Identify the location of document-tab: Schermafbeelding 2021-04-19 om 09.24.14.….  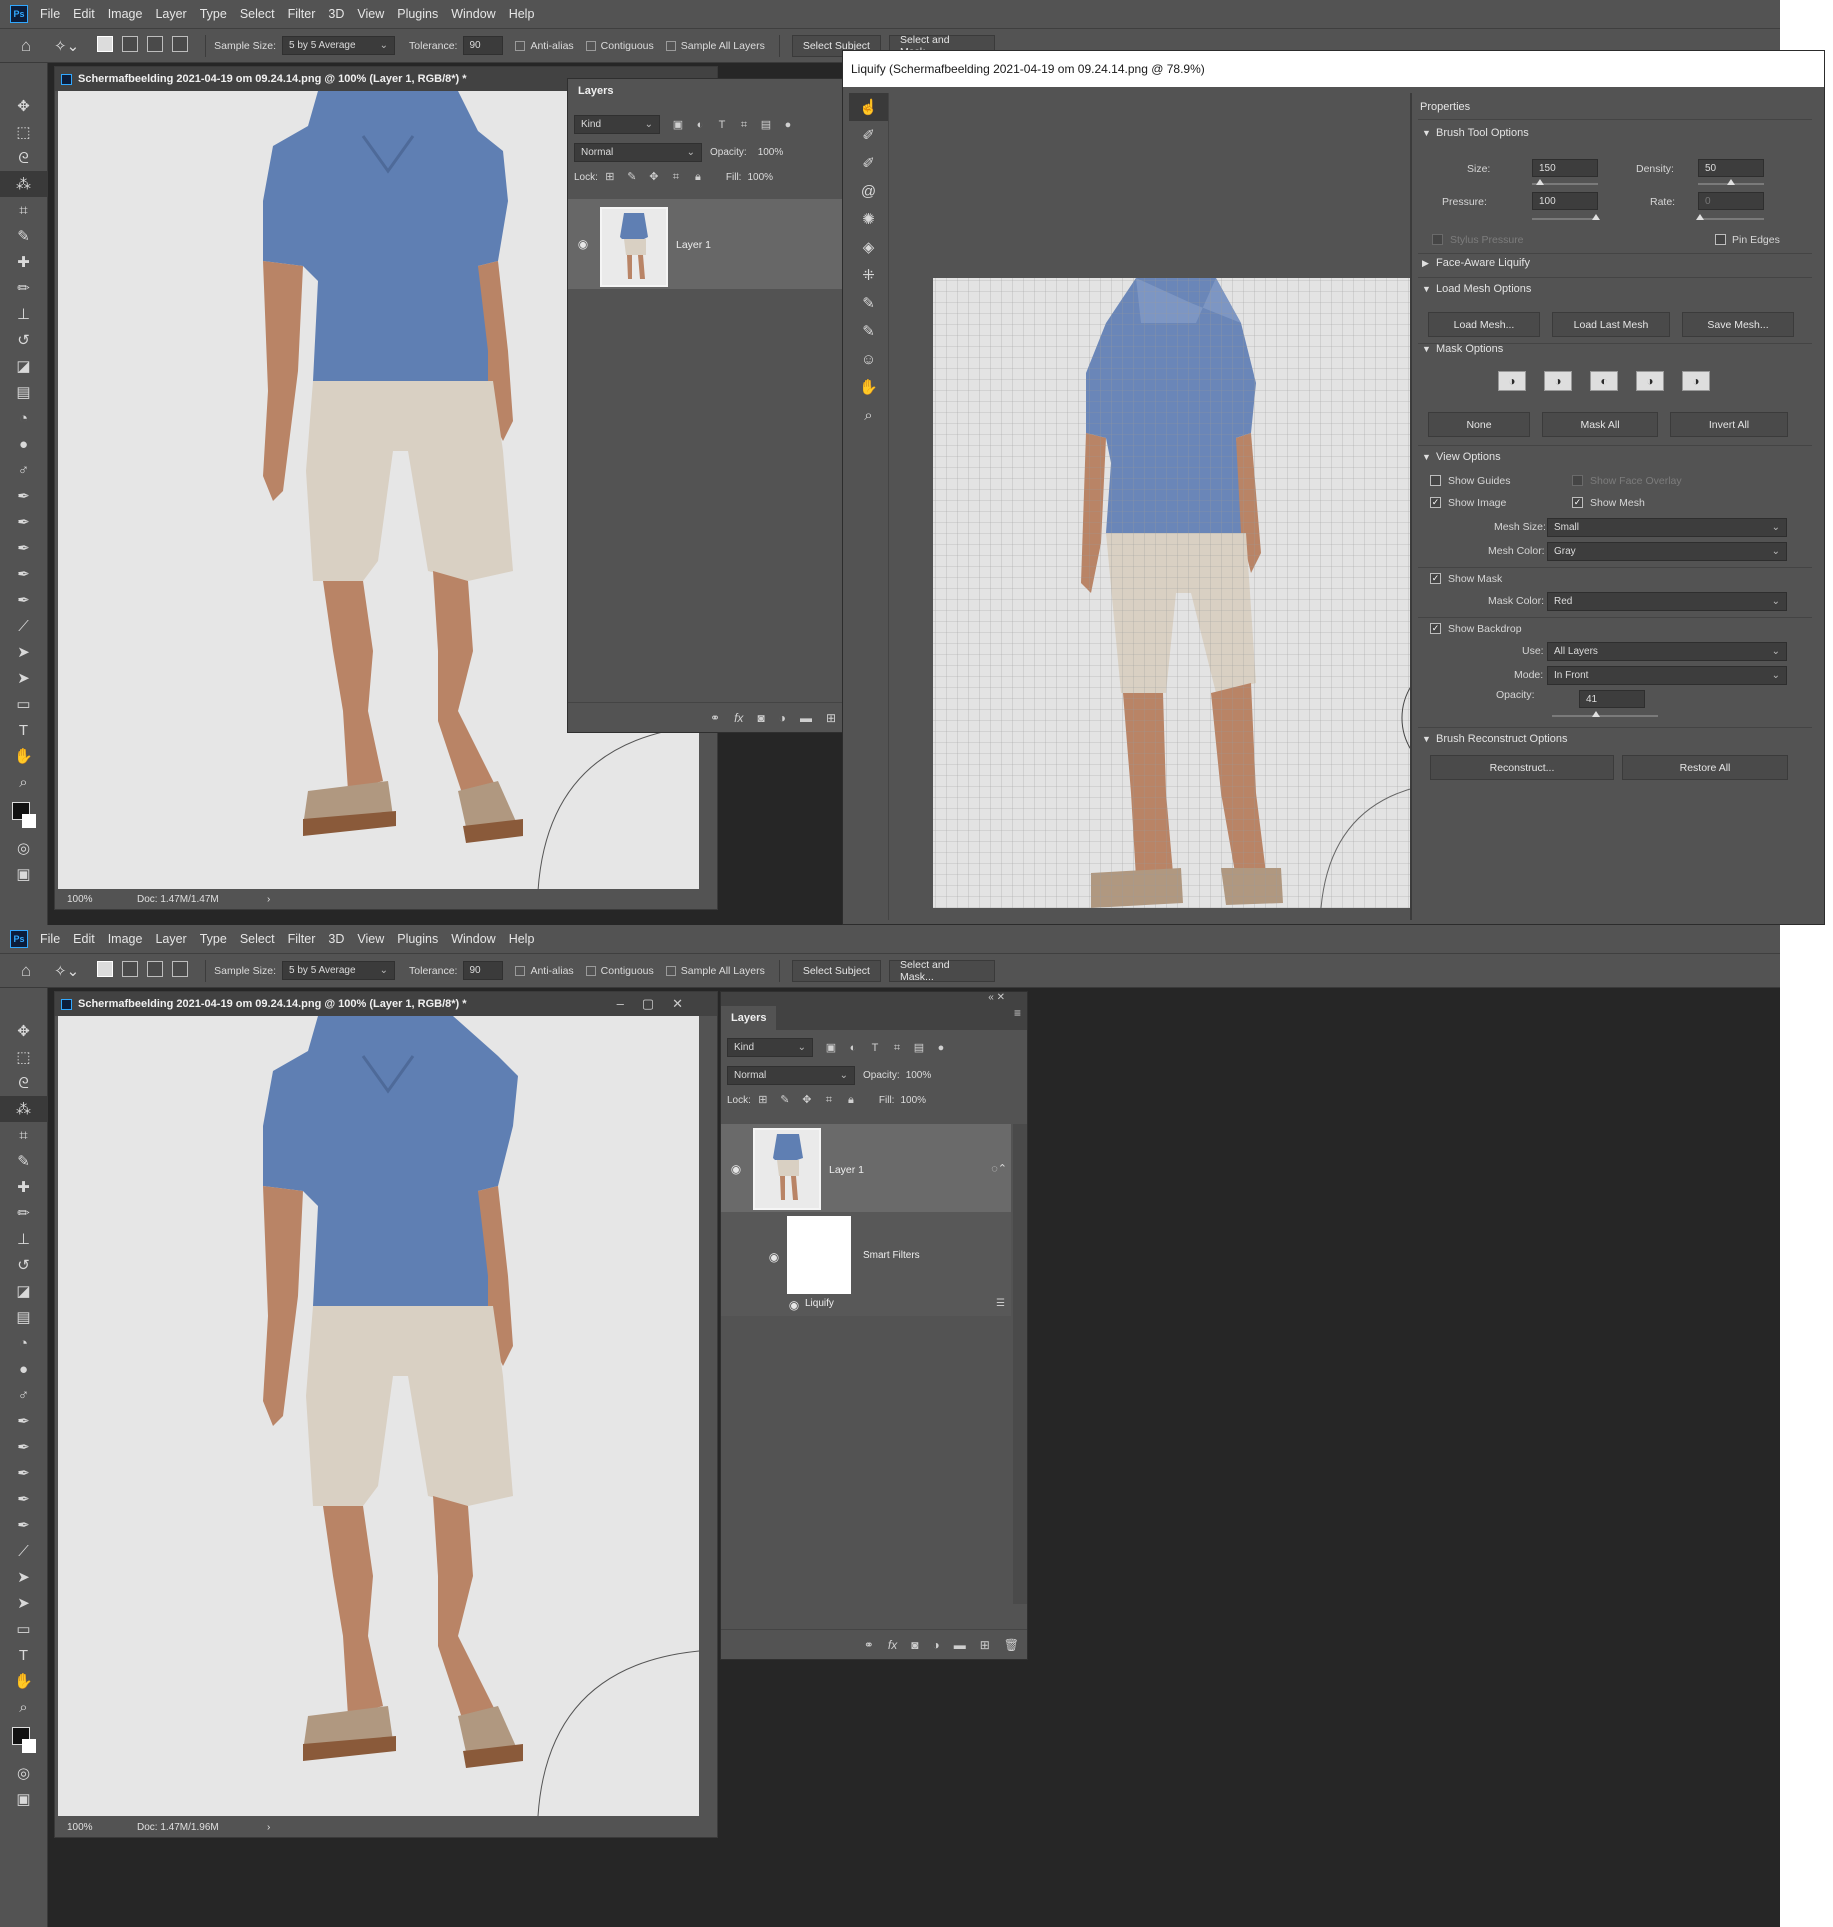
(386, 1004).